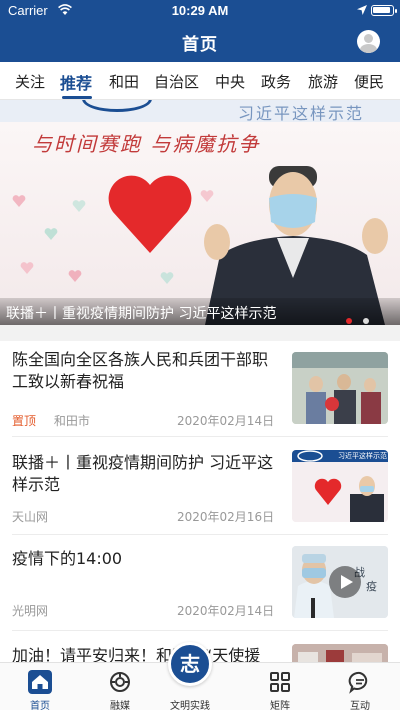  Describe the element at coordinates (369, 81) in the screenshot. I see `tab-bianmin: 便民` at that location.